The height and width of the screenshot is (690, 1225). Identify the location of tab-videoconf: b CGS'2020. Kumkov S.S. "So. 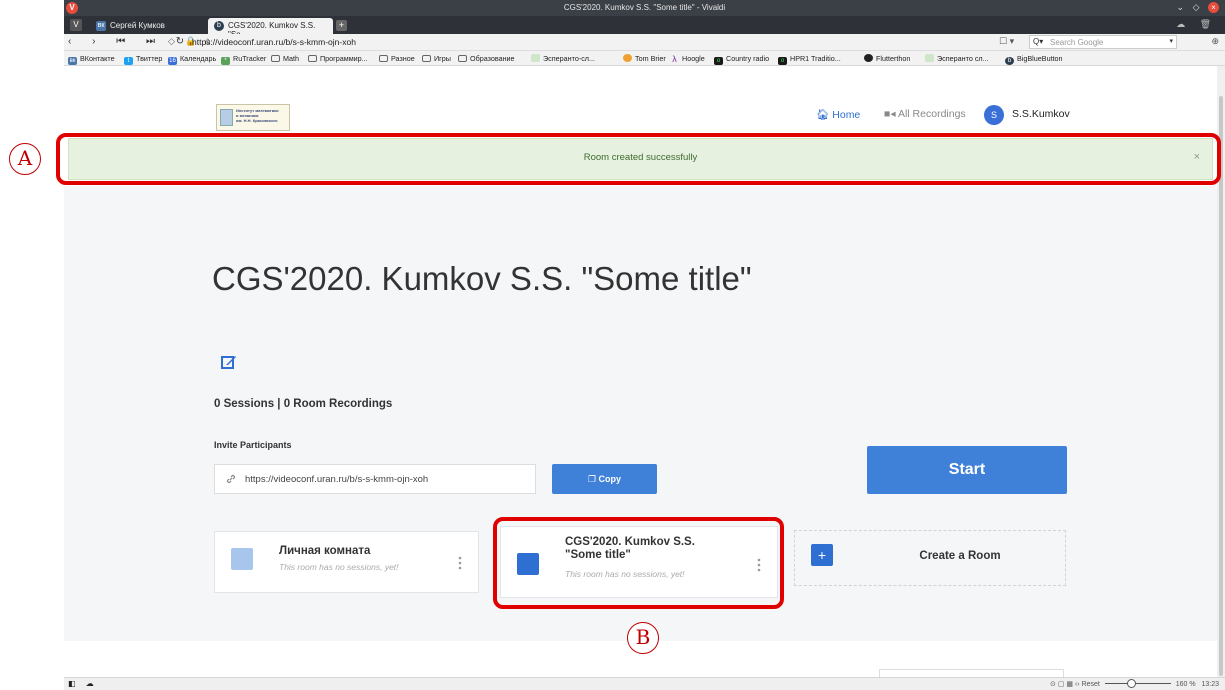
(270, 28).